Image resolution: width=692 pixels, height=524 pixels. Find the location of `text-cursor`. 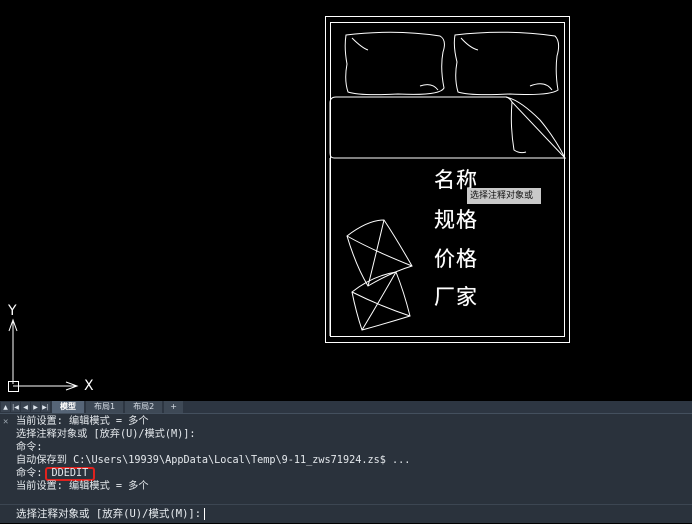

text-cursor is located at coordinates (205, 514).